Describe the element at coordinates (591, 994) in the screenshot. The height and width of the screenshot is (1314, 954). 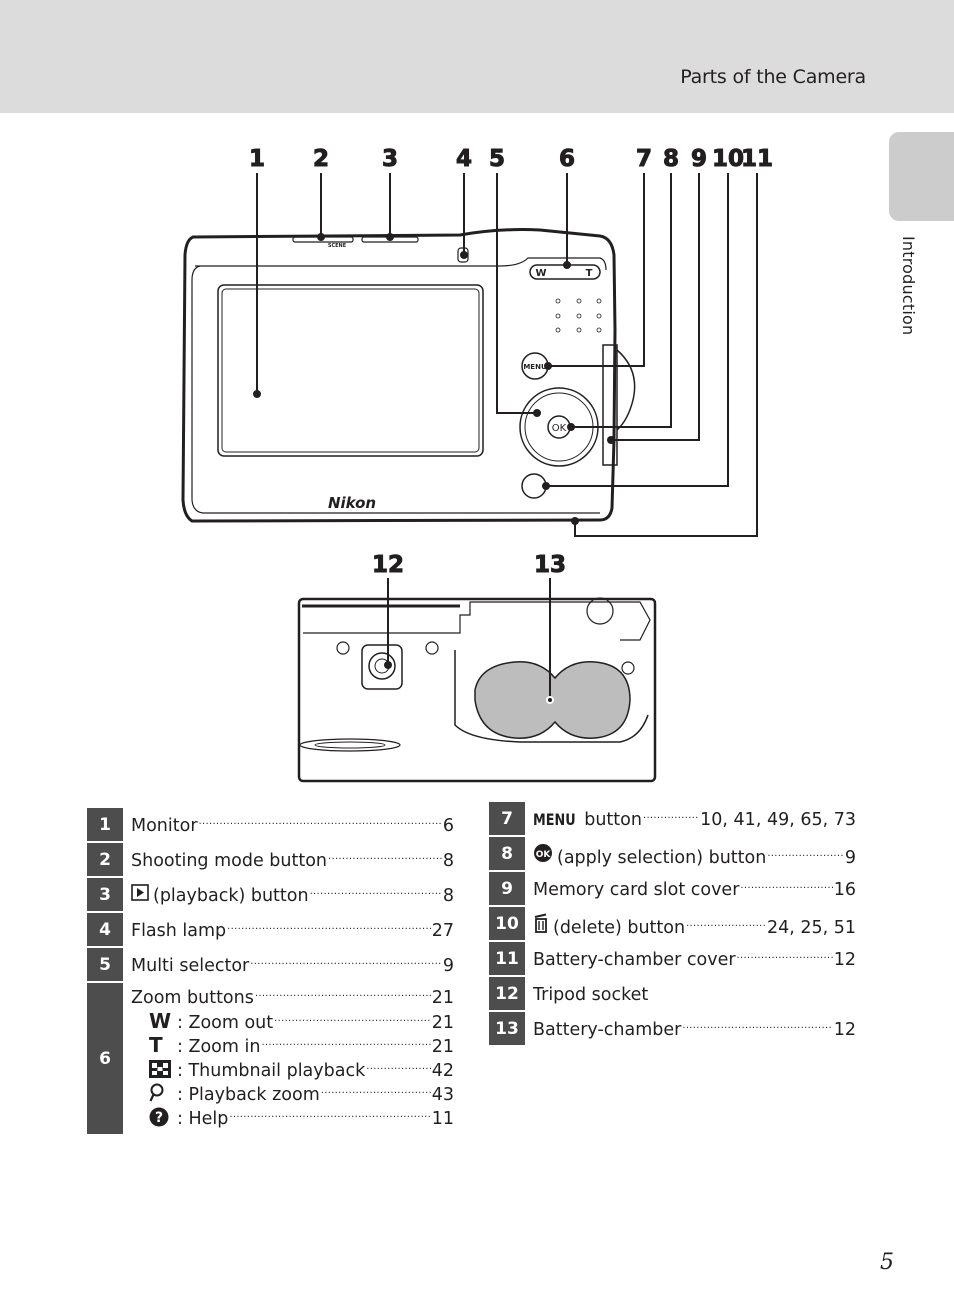
I see `part-label: Tripod socket` at that location.